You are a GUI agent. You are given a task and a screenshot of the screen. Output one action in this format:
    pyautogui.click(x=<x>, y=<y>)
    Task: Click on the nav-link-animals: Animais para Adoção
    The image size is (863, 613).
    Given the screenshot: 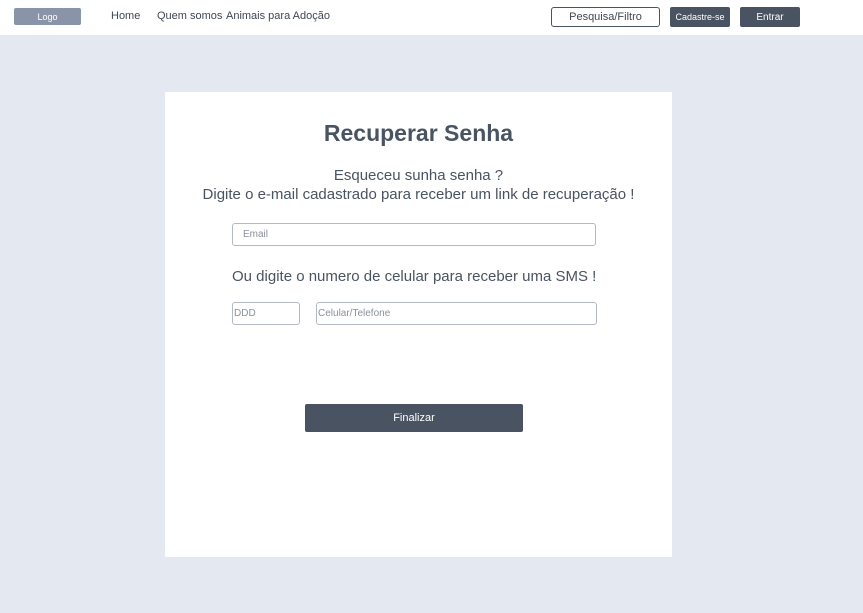 What is the action you would take?
    pyautogui.click(x=278, y=16)
    